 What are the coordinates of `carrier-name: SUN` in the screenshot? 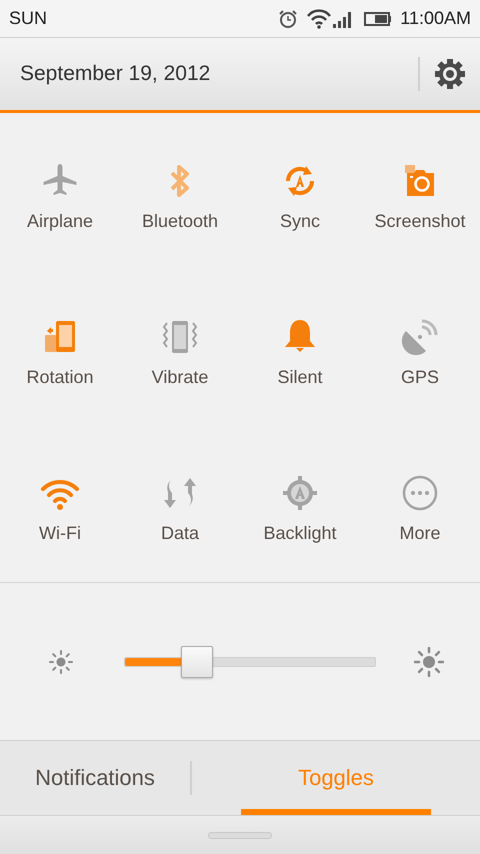 It's located at (28, 18).